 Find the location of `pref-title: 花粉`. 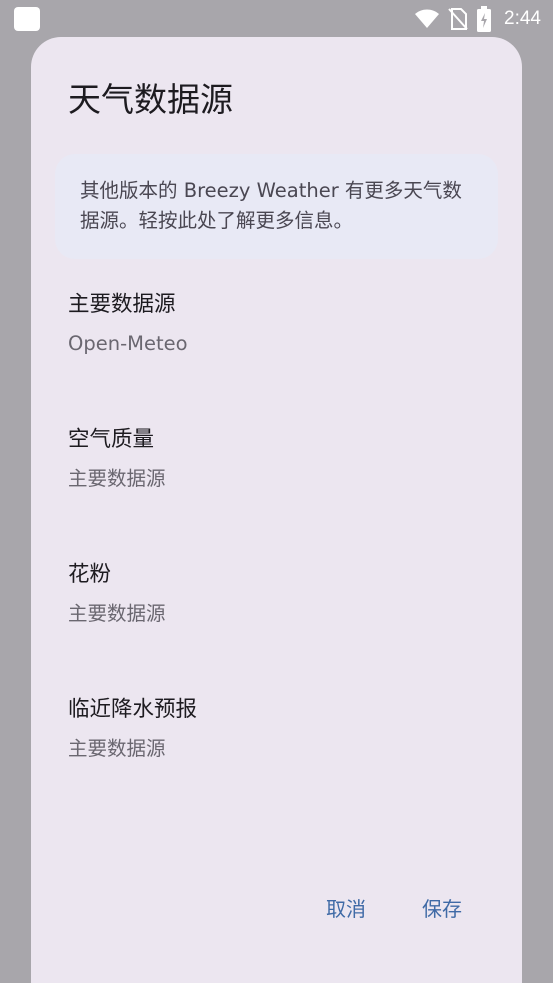

pref-title: 花粉 is located at coordinates (90, 574).